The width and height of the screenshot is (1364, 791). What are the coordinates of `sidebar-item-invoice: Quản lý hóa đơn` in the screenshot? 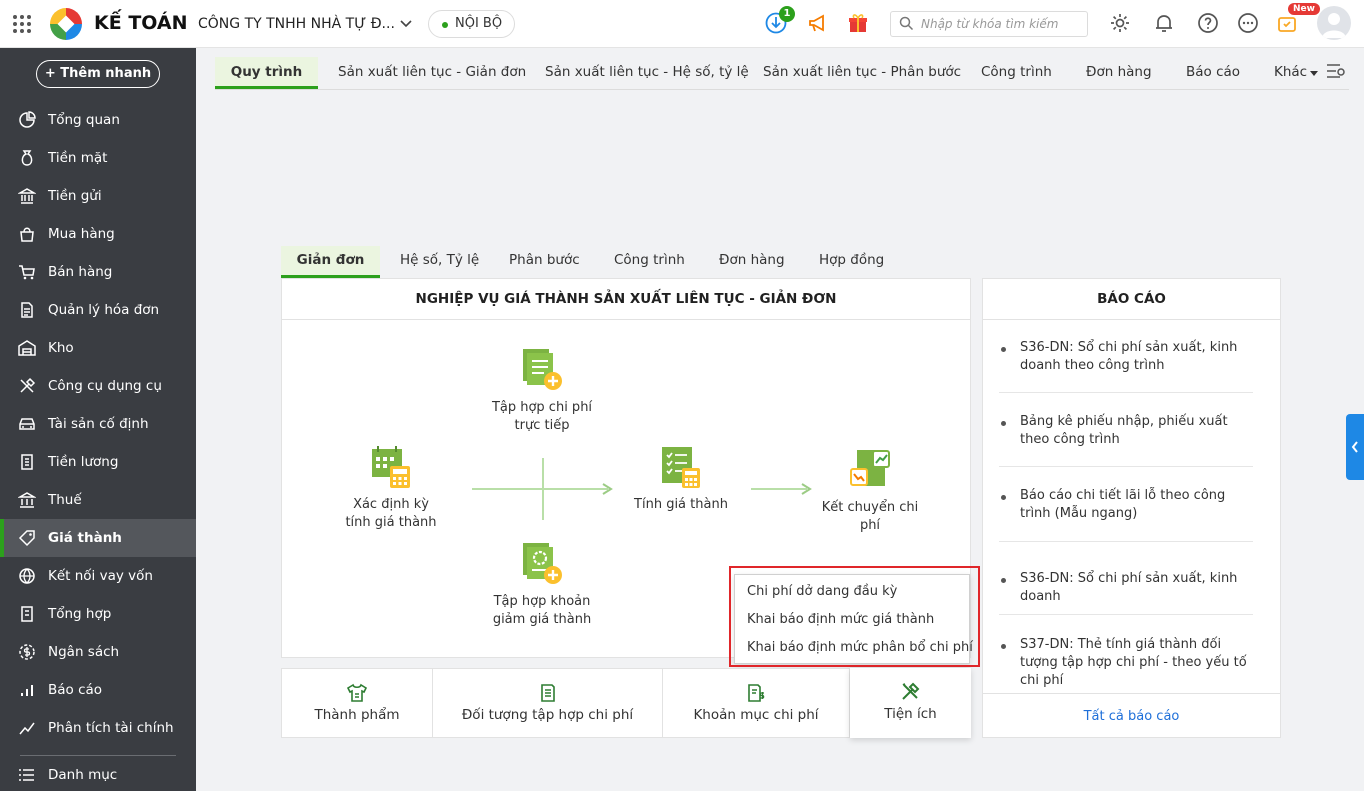 It's located at (98, 310).